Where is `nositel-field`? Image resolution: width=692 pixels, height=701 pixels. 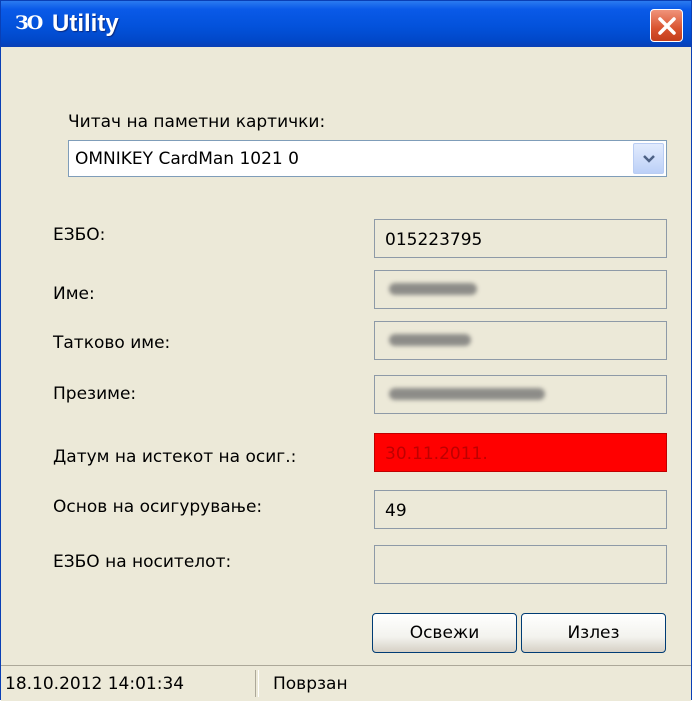
nositel-field is located at coordinates (520, 564).